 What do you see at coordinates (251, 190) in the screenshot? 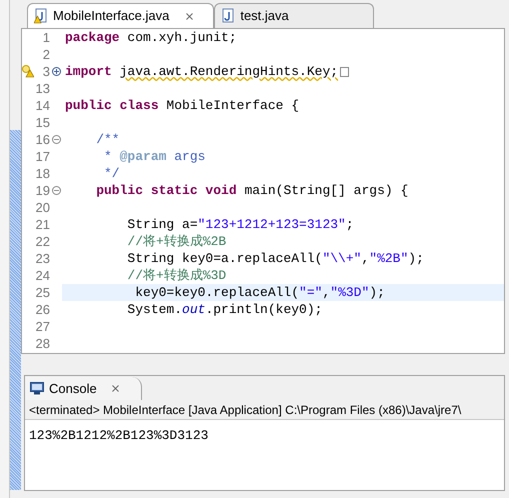
I see `code-line: public static void main(String[] args) {` at bounding box center [251, 190].